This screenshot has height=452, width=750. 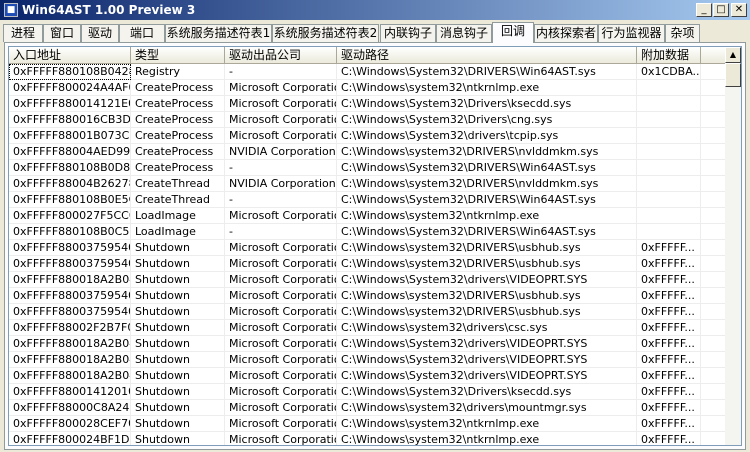 I want to click on tab-3: 端口, so click(x=142, y=33).